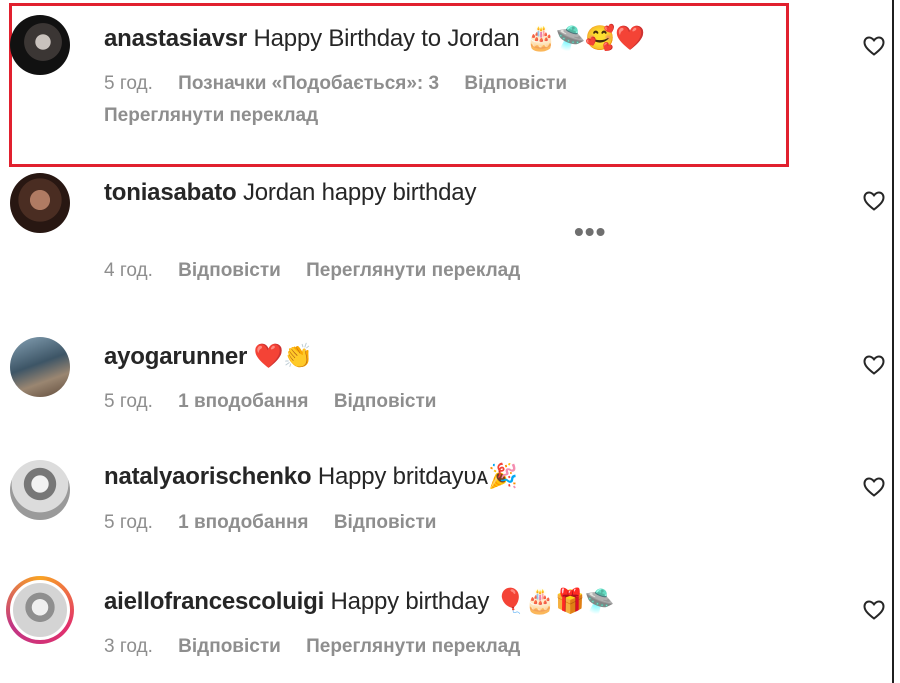 The height and width of the screenshot is (683, 900). I want to click on comment-meta: 3 год. Відповісти Переглянути переклад, so click(322, 647).